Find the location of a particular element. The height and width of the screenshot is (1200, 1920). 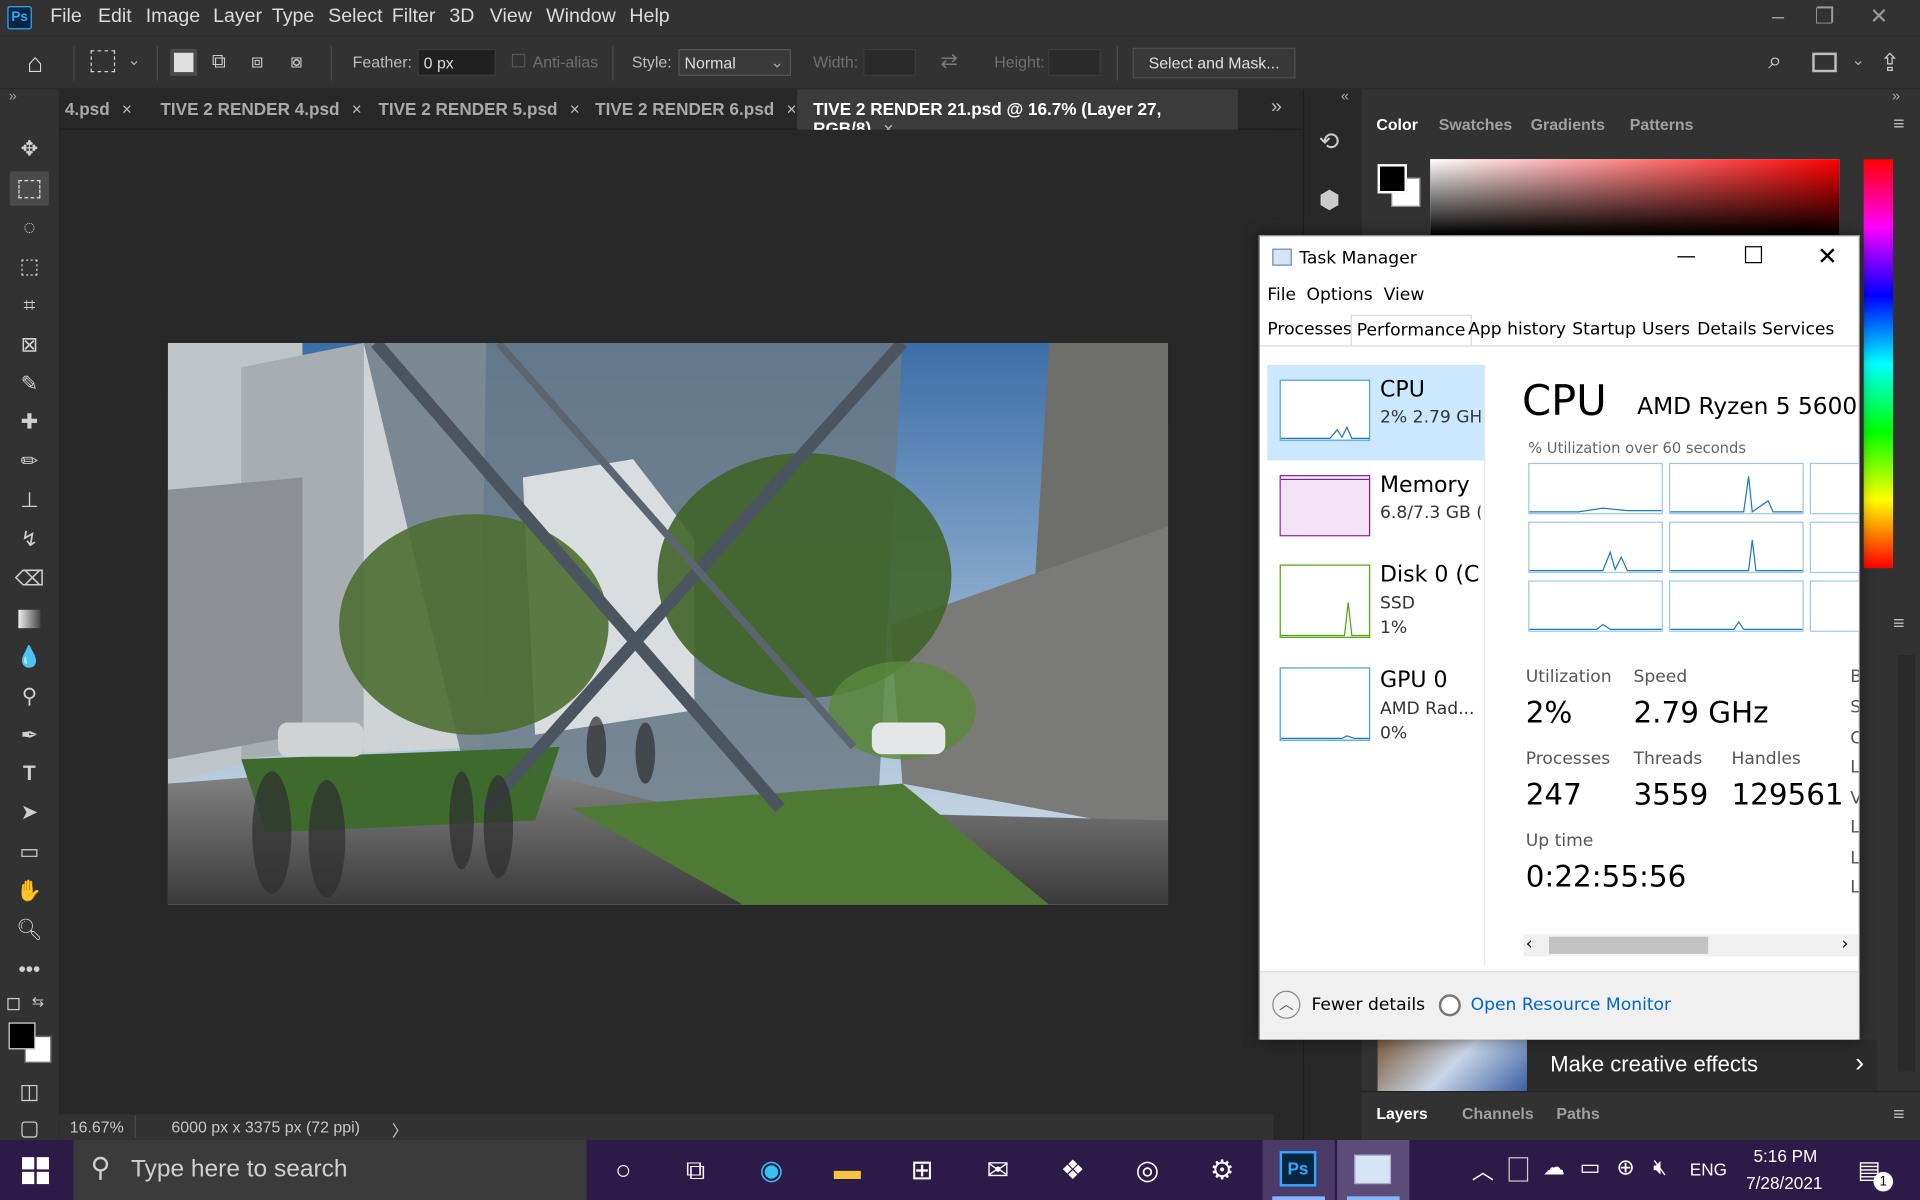

rectangular-marquee-tool-icon is located at coordinates (29, 188).